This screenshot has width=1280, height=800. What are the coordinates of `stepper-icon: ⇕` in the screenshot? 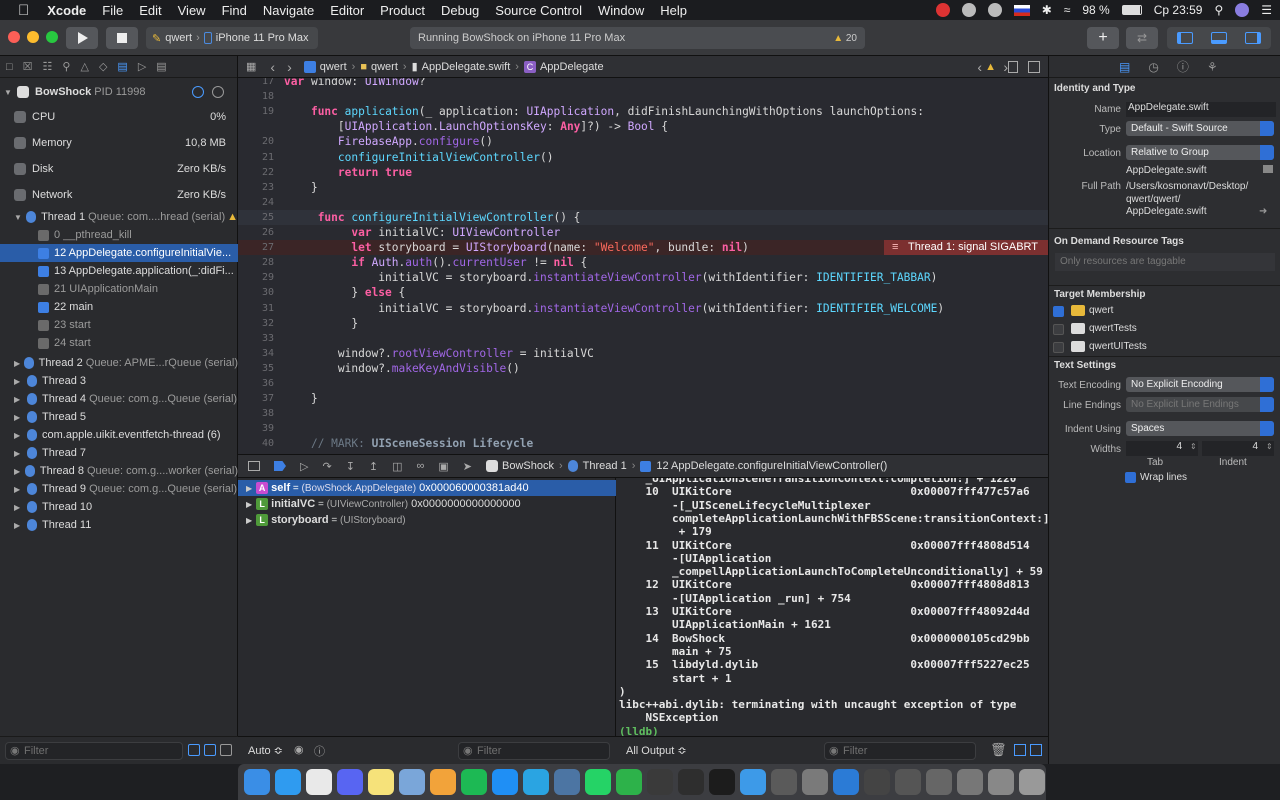 It's located at (1269, 446).